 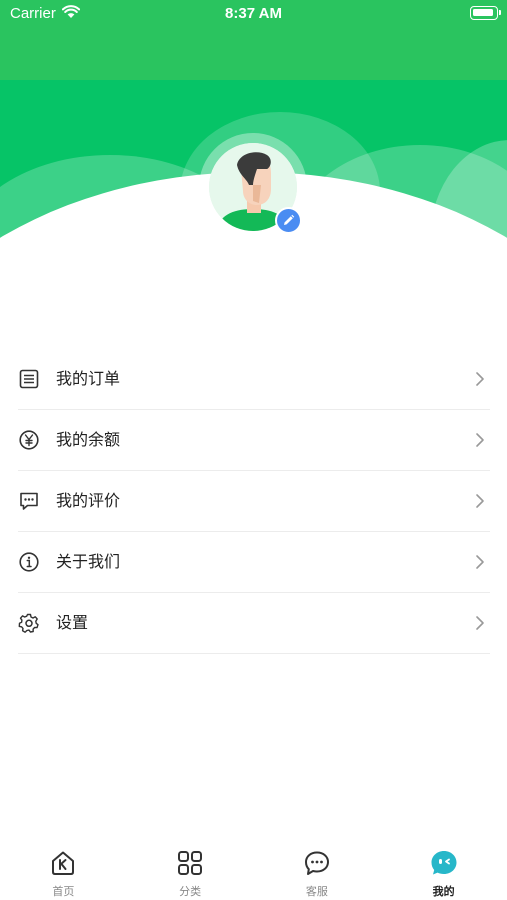 I want to click on comment-icon, so click(x=29, y=501).